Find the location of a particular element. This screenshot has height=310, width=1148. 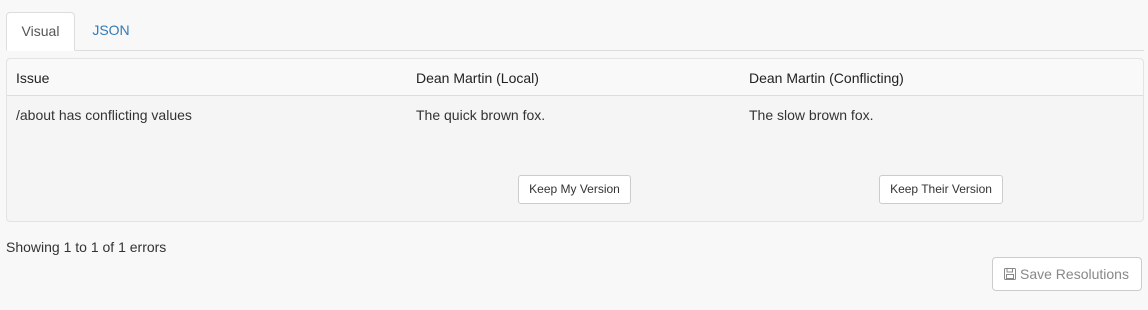

conflicting-value-cell: The slow brown fox. is located at coordinates (811, 115).